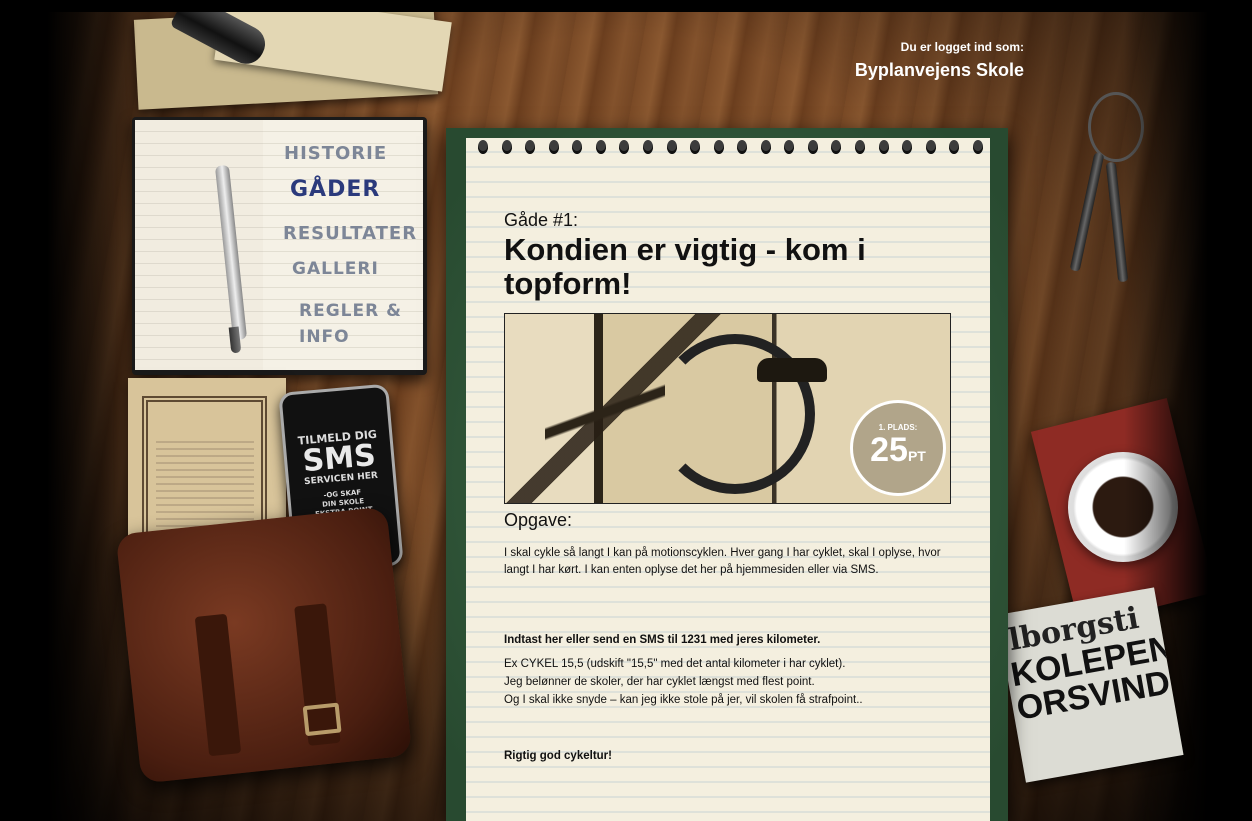  Describe the element at coordinates (541, 220) in the screenshot. I see `riddle-number: Gåde #1:` at that location.